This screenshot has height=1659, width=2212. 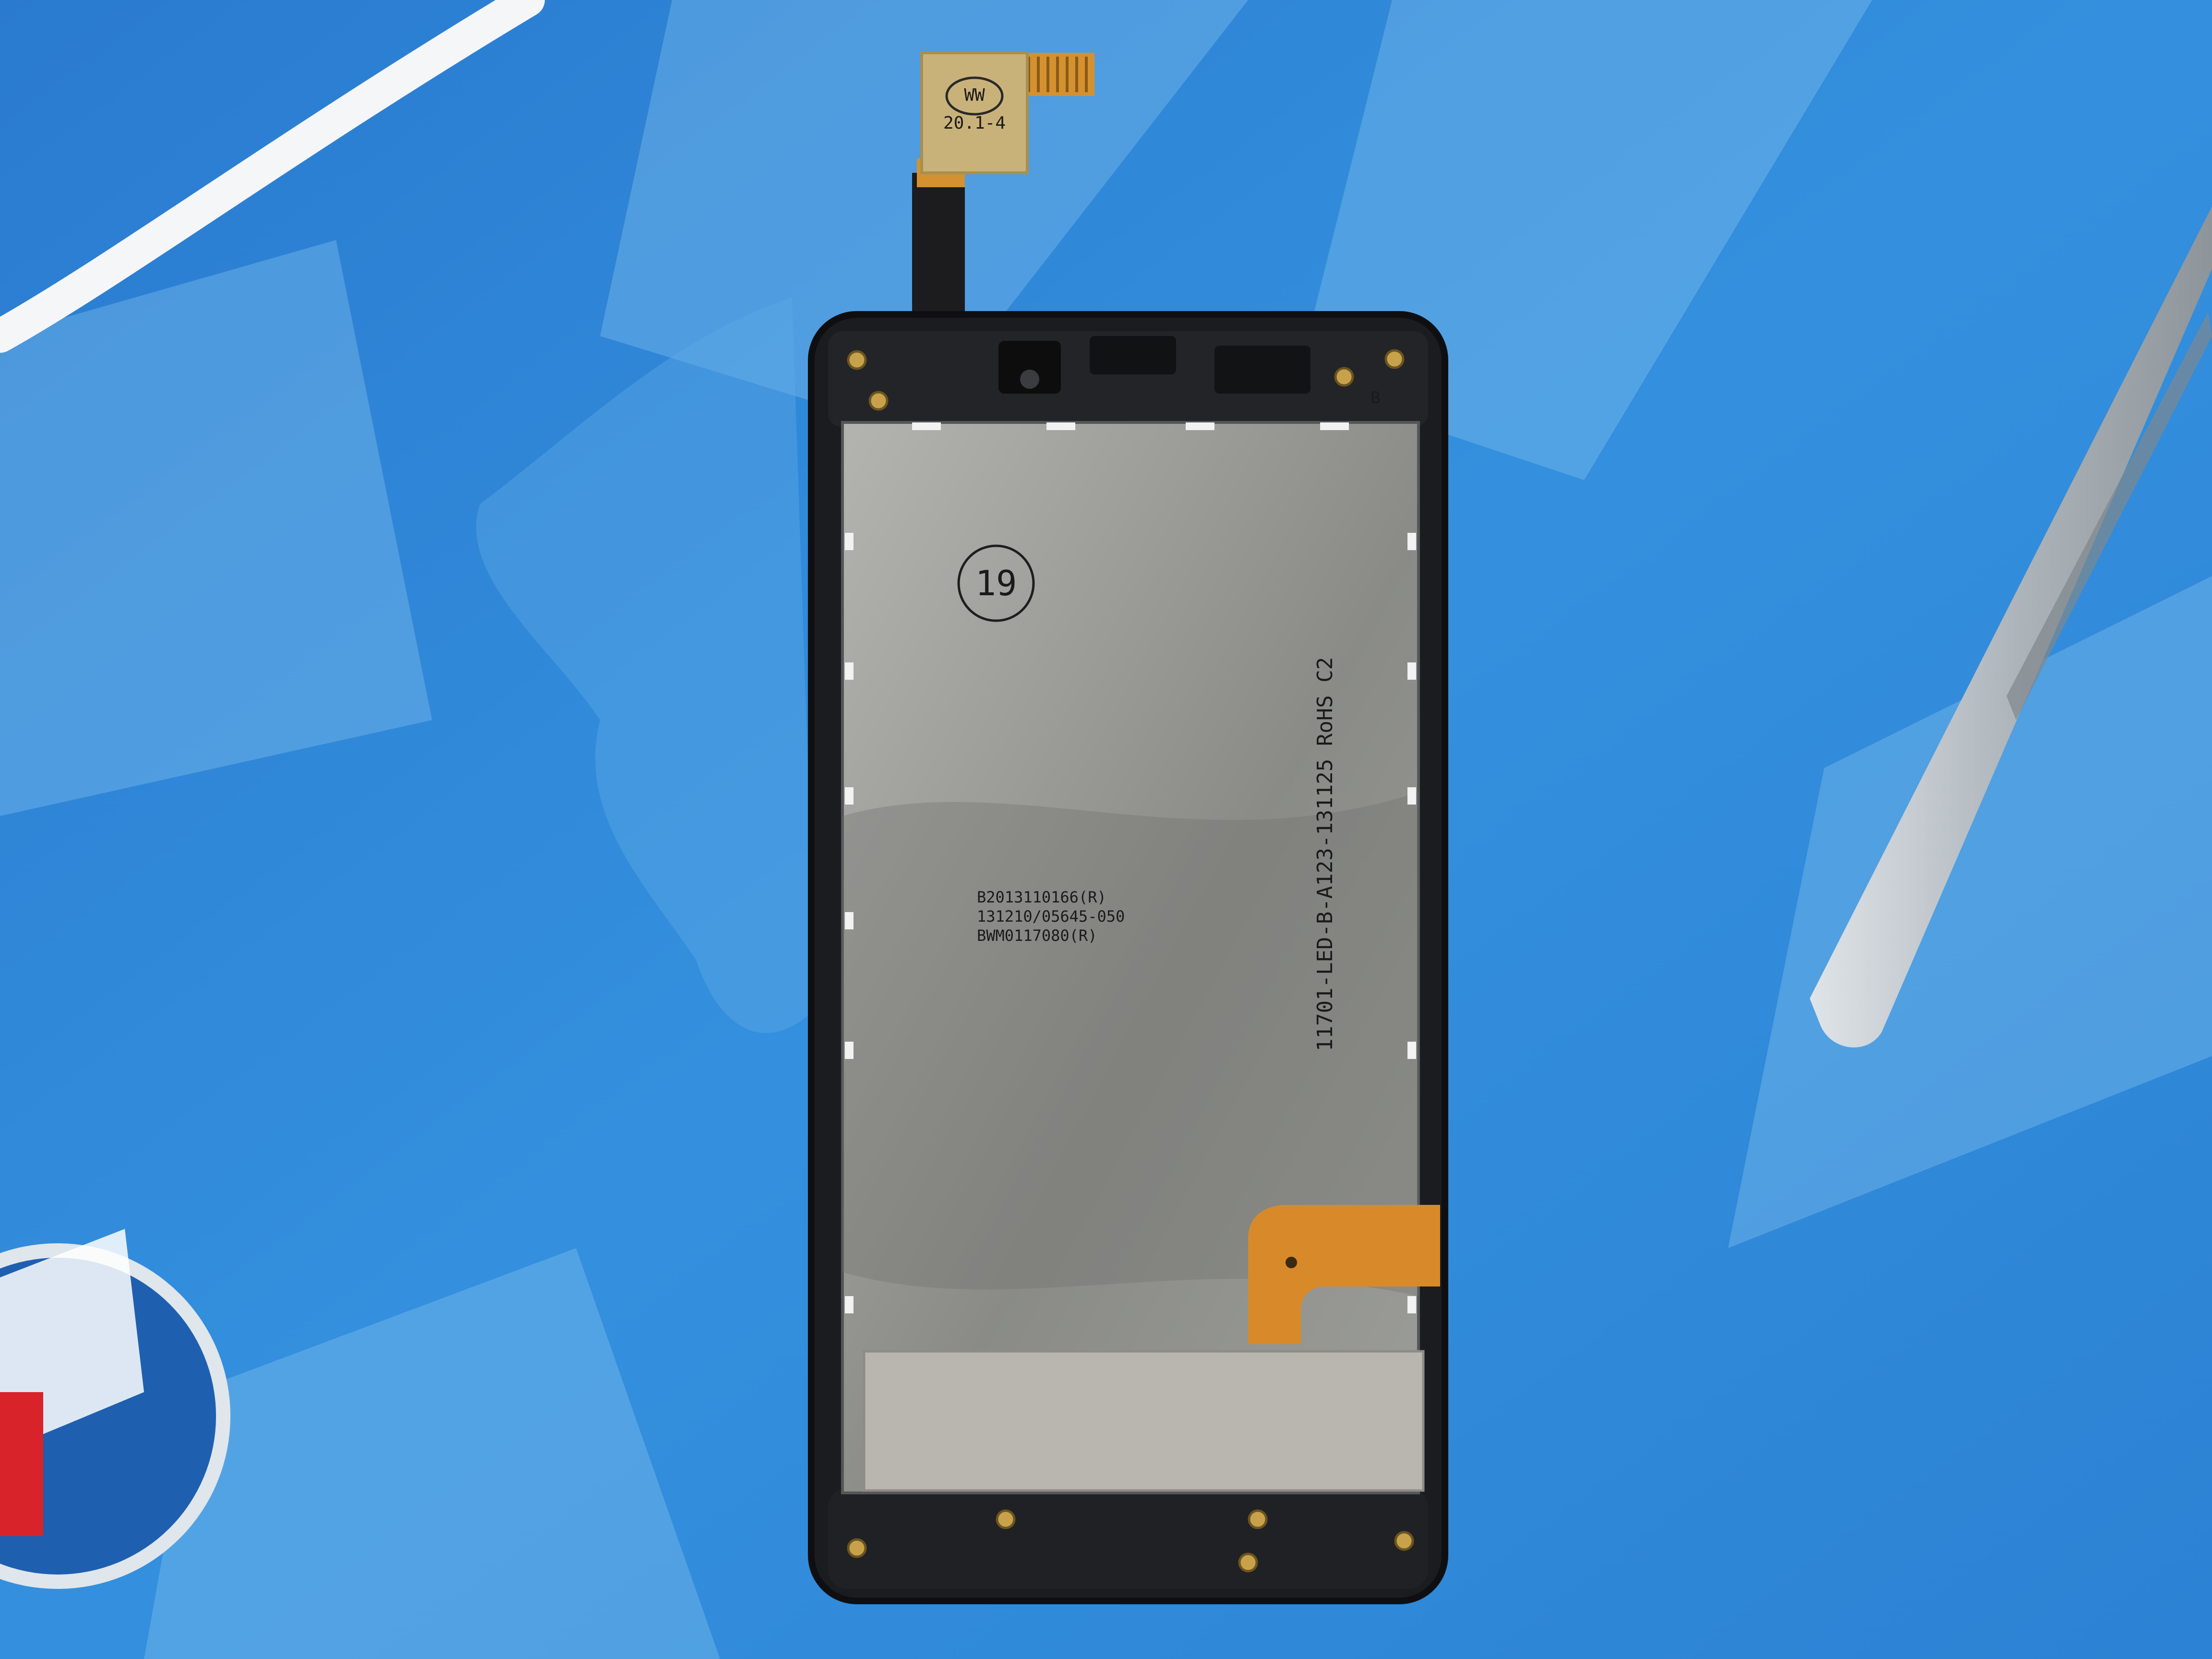 I want to click on print-line2: 131210/05645-050, so click(x=1051, y=916).